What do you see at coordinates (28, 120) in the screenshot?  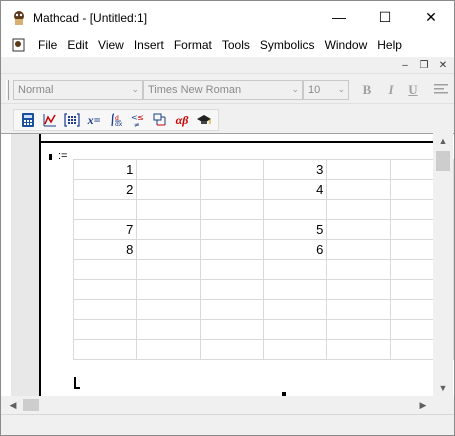 I see `calculator-icon` at bounding box center [28, 120].